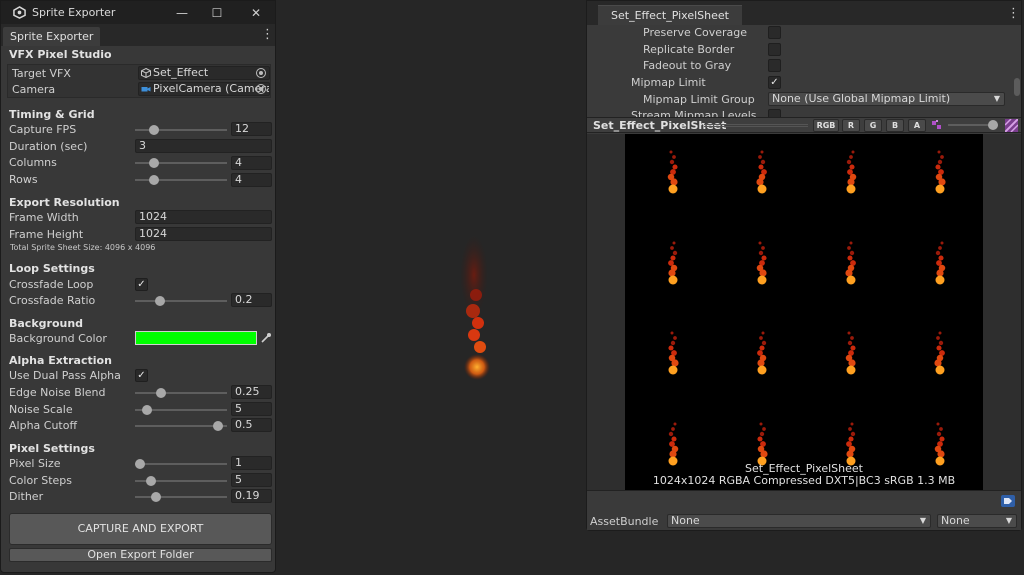 The height and width of the screenshot is (575, 1024). I want to click on crossfade-loop-label: Crossfade Loop, so click(51, 284).